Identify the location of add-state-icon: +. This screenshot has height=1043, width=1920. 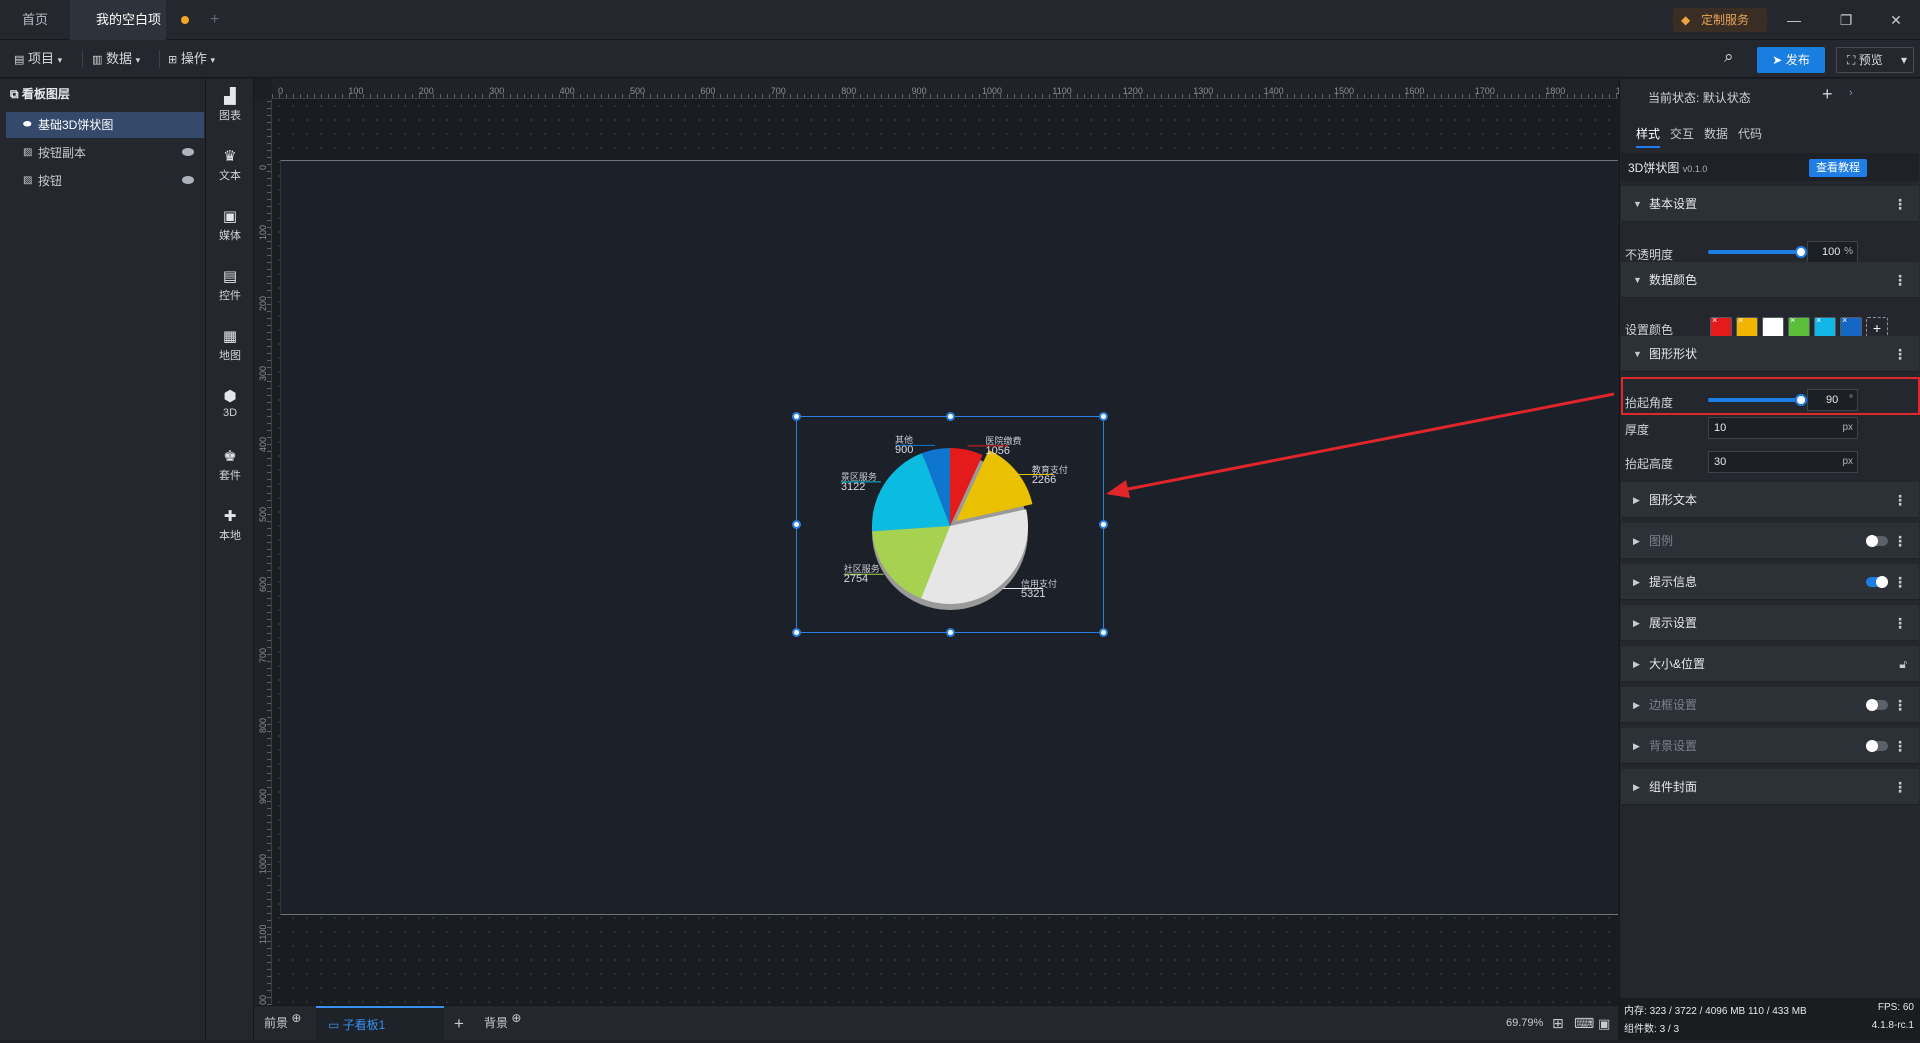
(1827, 94).